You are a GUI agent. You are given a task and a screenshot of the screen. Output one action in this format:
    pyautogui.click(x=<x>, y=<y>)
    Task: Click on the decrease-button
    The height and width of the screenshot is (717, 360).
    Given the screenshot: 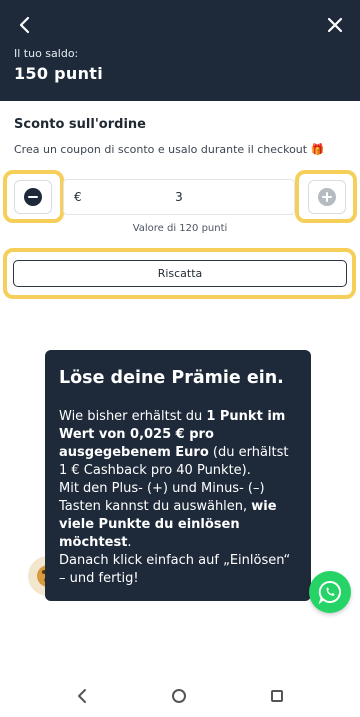 What is the action you would take?
    pyautogui.click(x=33, y=197)
    